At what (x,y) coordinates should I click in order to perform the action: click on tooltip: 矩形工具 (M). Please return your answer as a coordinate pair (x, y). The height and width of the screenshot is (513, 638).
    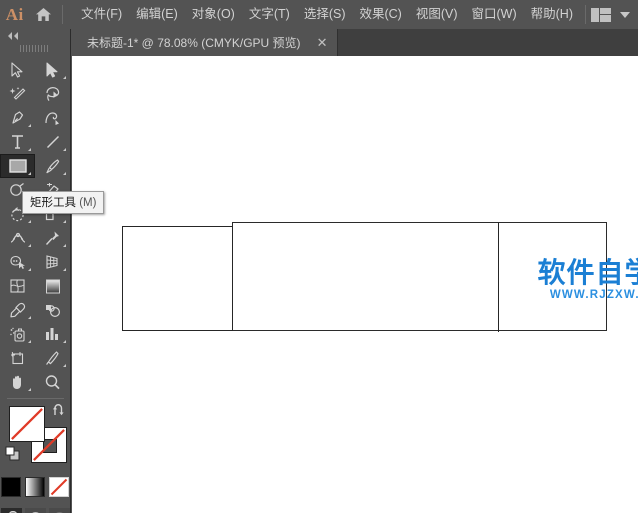
    Looking at the image, I should click on (63, 202).